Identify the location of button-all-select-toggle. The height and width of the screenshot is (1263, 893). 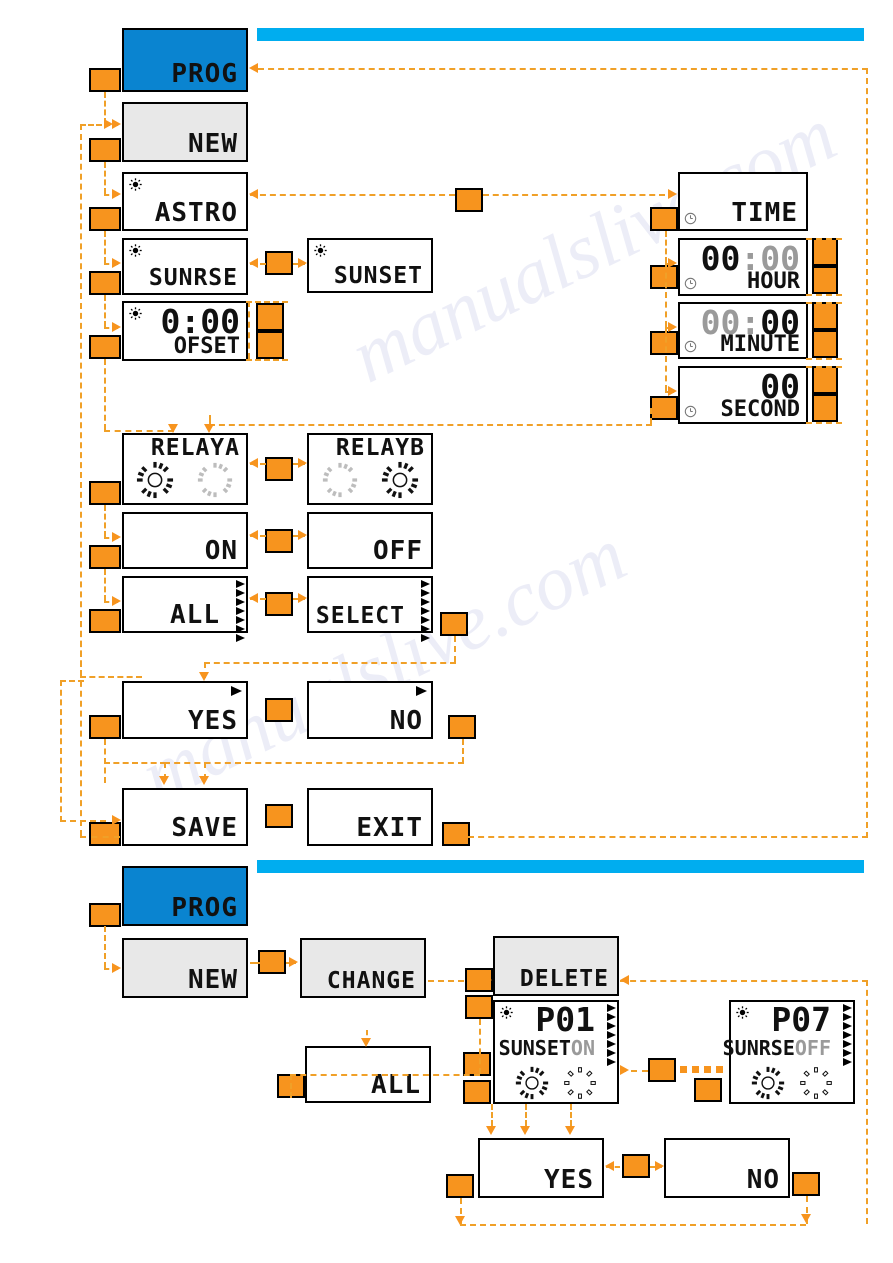
(279, 604).